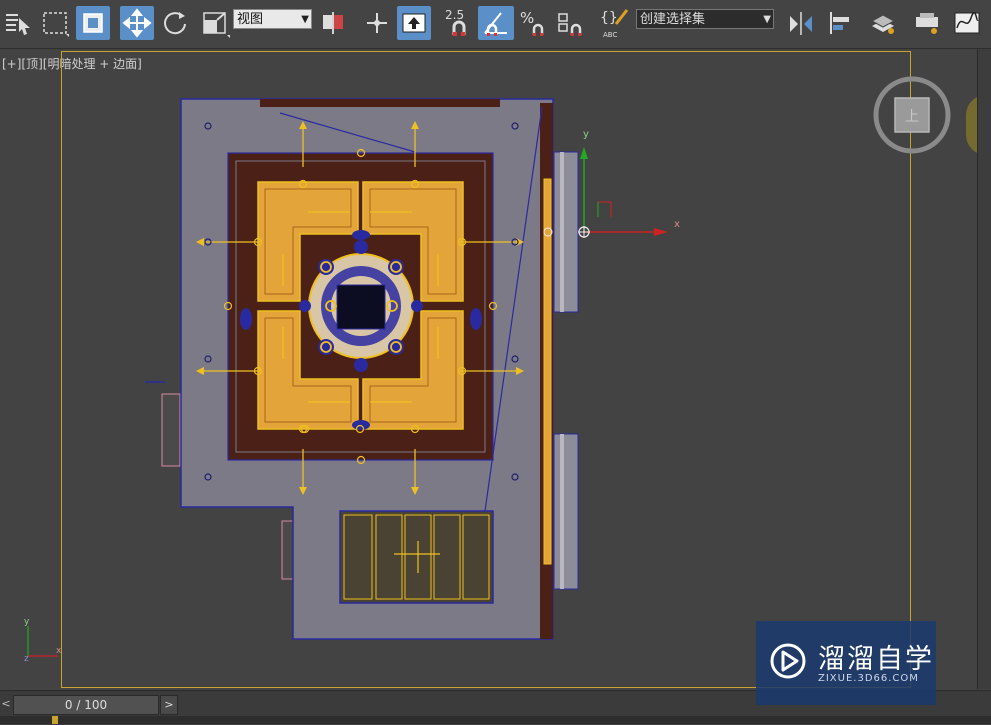 The width and height of the screenshot is (991, 725). What do you see at coordinates (288, 550) in the screenshot?
I see `wall-fixture-bottom` at bounding box center [288, 550].